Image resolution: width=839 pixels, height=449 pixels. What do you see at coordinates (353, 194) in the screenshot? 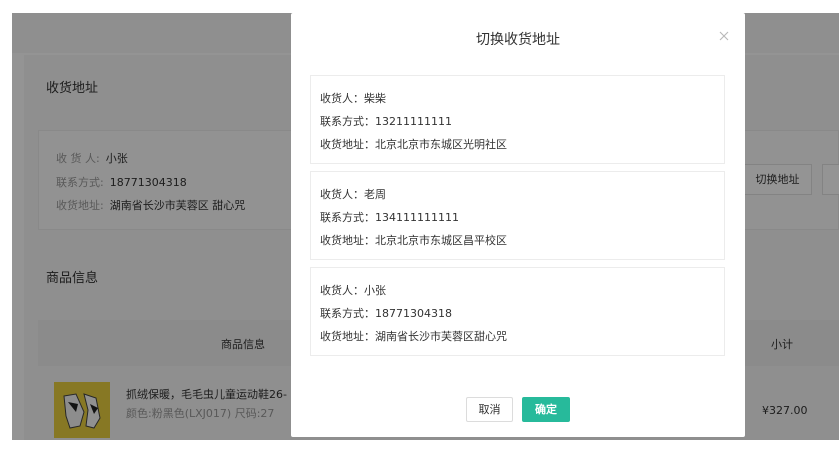
I see `address-option-receiver: 收货人：老周` at bounding box center [353, 194].